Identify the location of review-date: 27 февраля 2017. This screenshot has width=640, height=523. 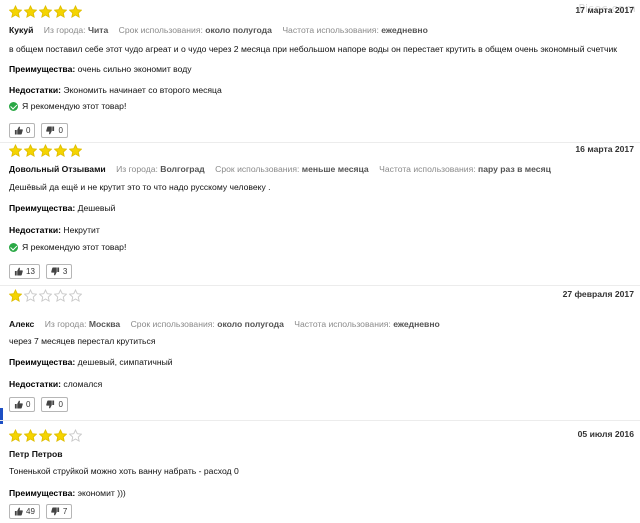
(598, 294).